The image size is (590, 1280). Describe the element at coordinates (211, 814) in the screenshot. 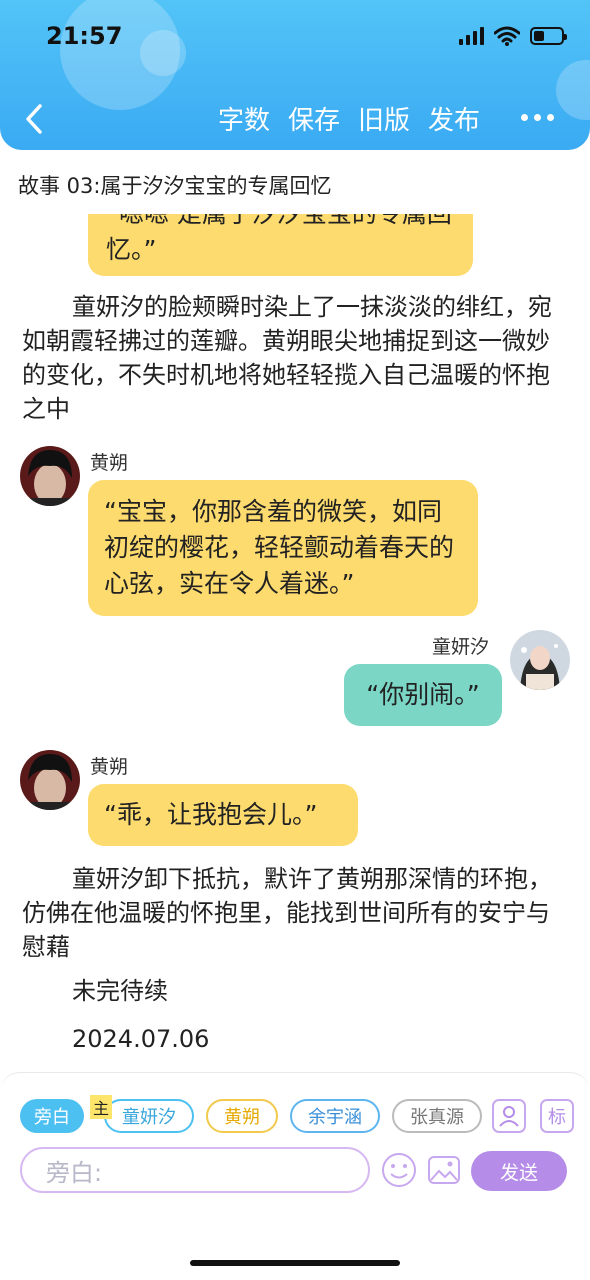

I see `message-text: “乖，让我抱会儿。”` at that location.